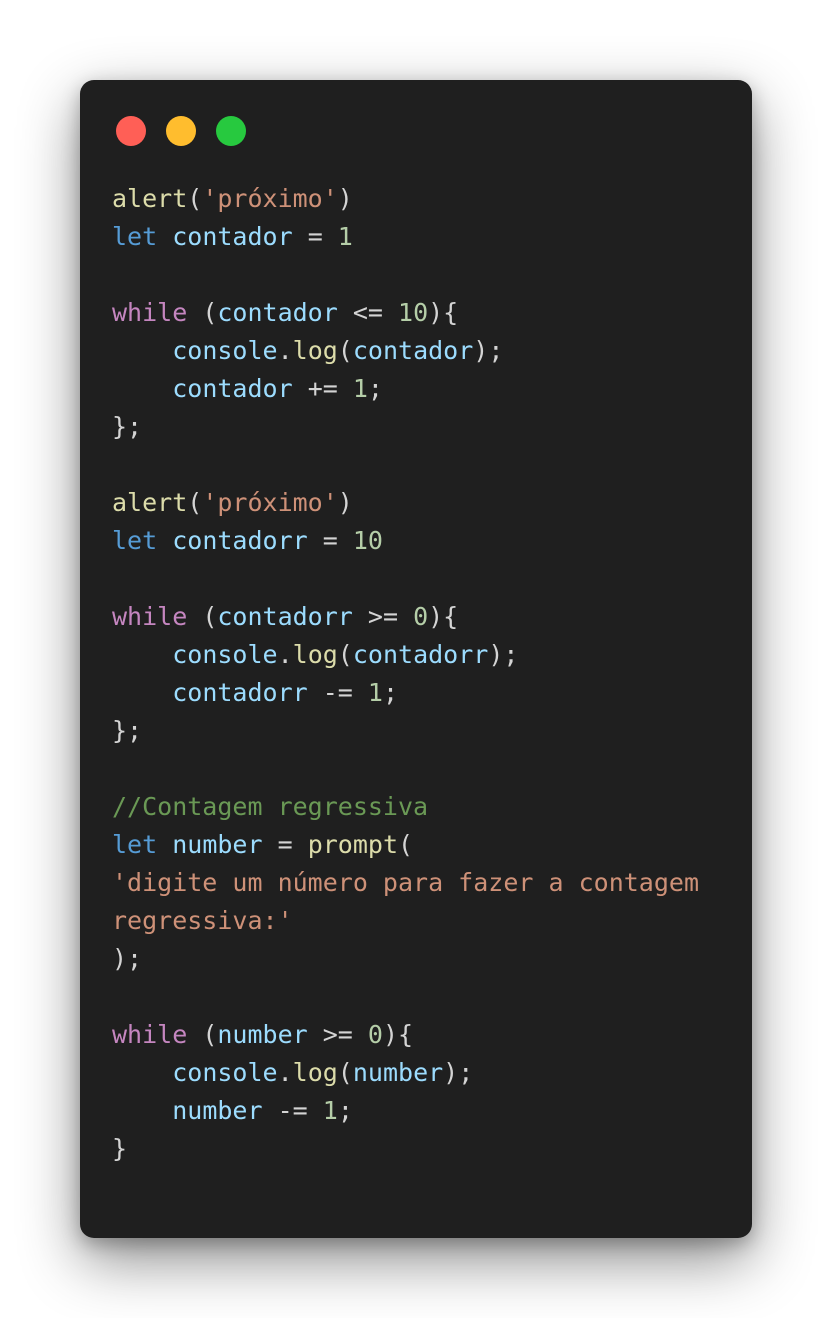  I want to click on code-line: while (contador <= 10){, so click(422, 313).